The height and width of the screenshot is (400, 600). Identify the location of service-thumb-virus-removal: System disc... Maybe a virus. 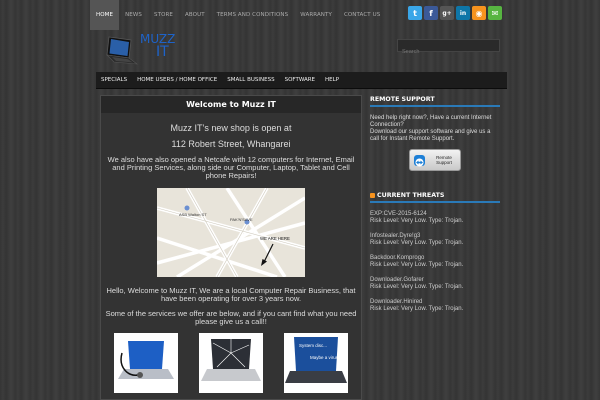
(316, 363).